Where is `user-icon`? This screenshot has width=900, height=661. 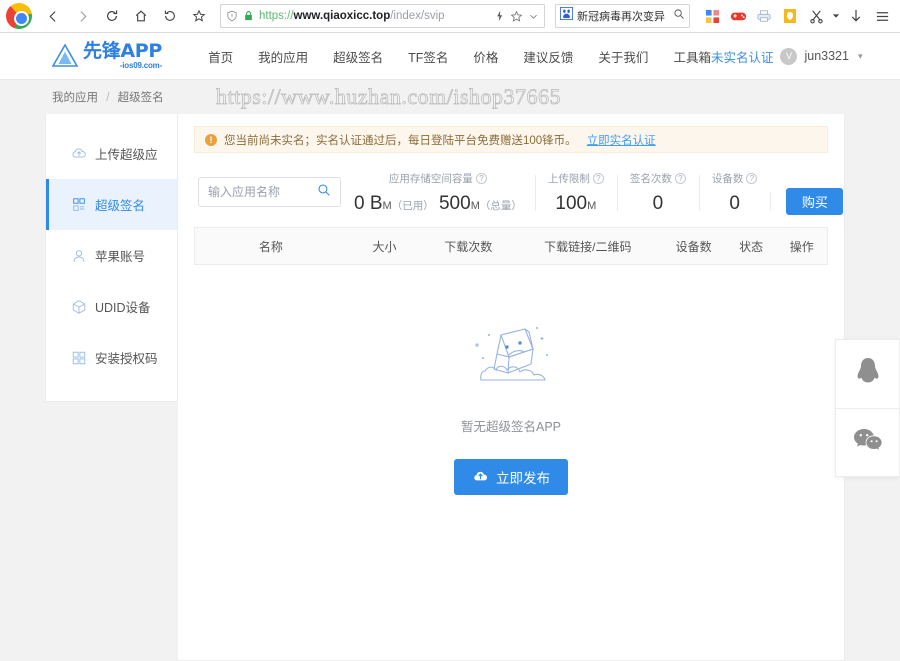
user-icon is located at coordinates (79, 256).